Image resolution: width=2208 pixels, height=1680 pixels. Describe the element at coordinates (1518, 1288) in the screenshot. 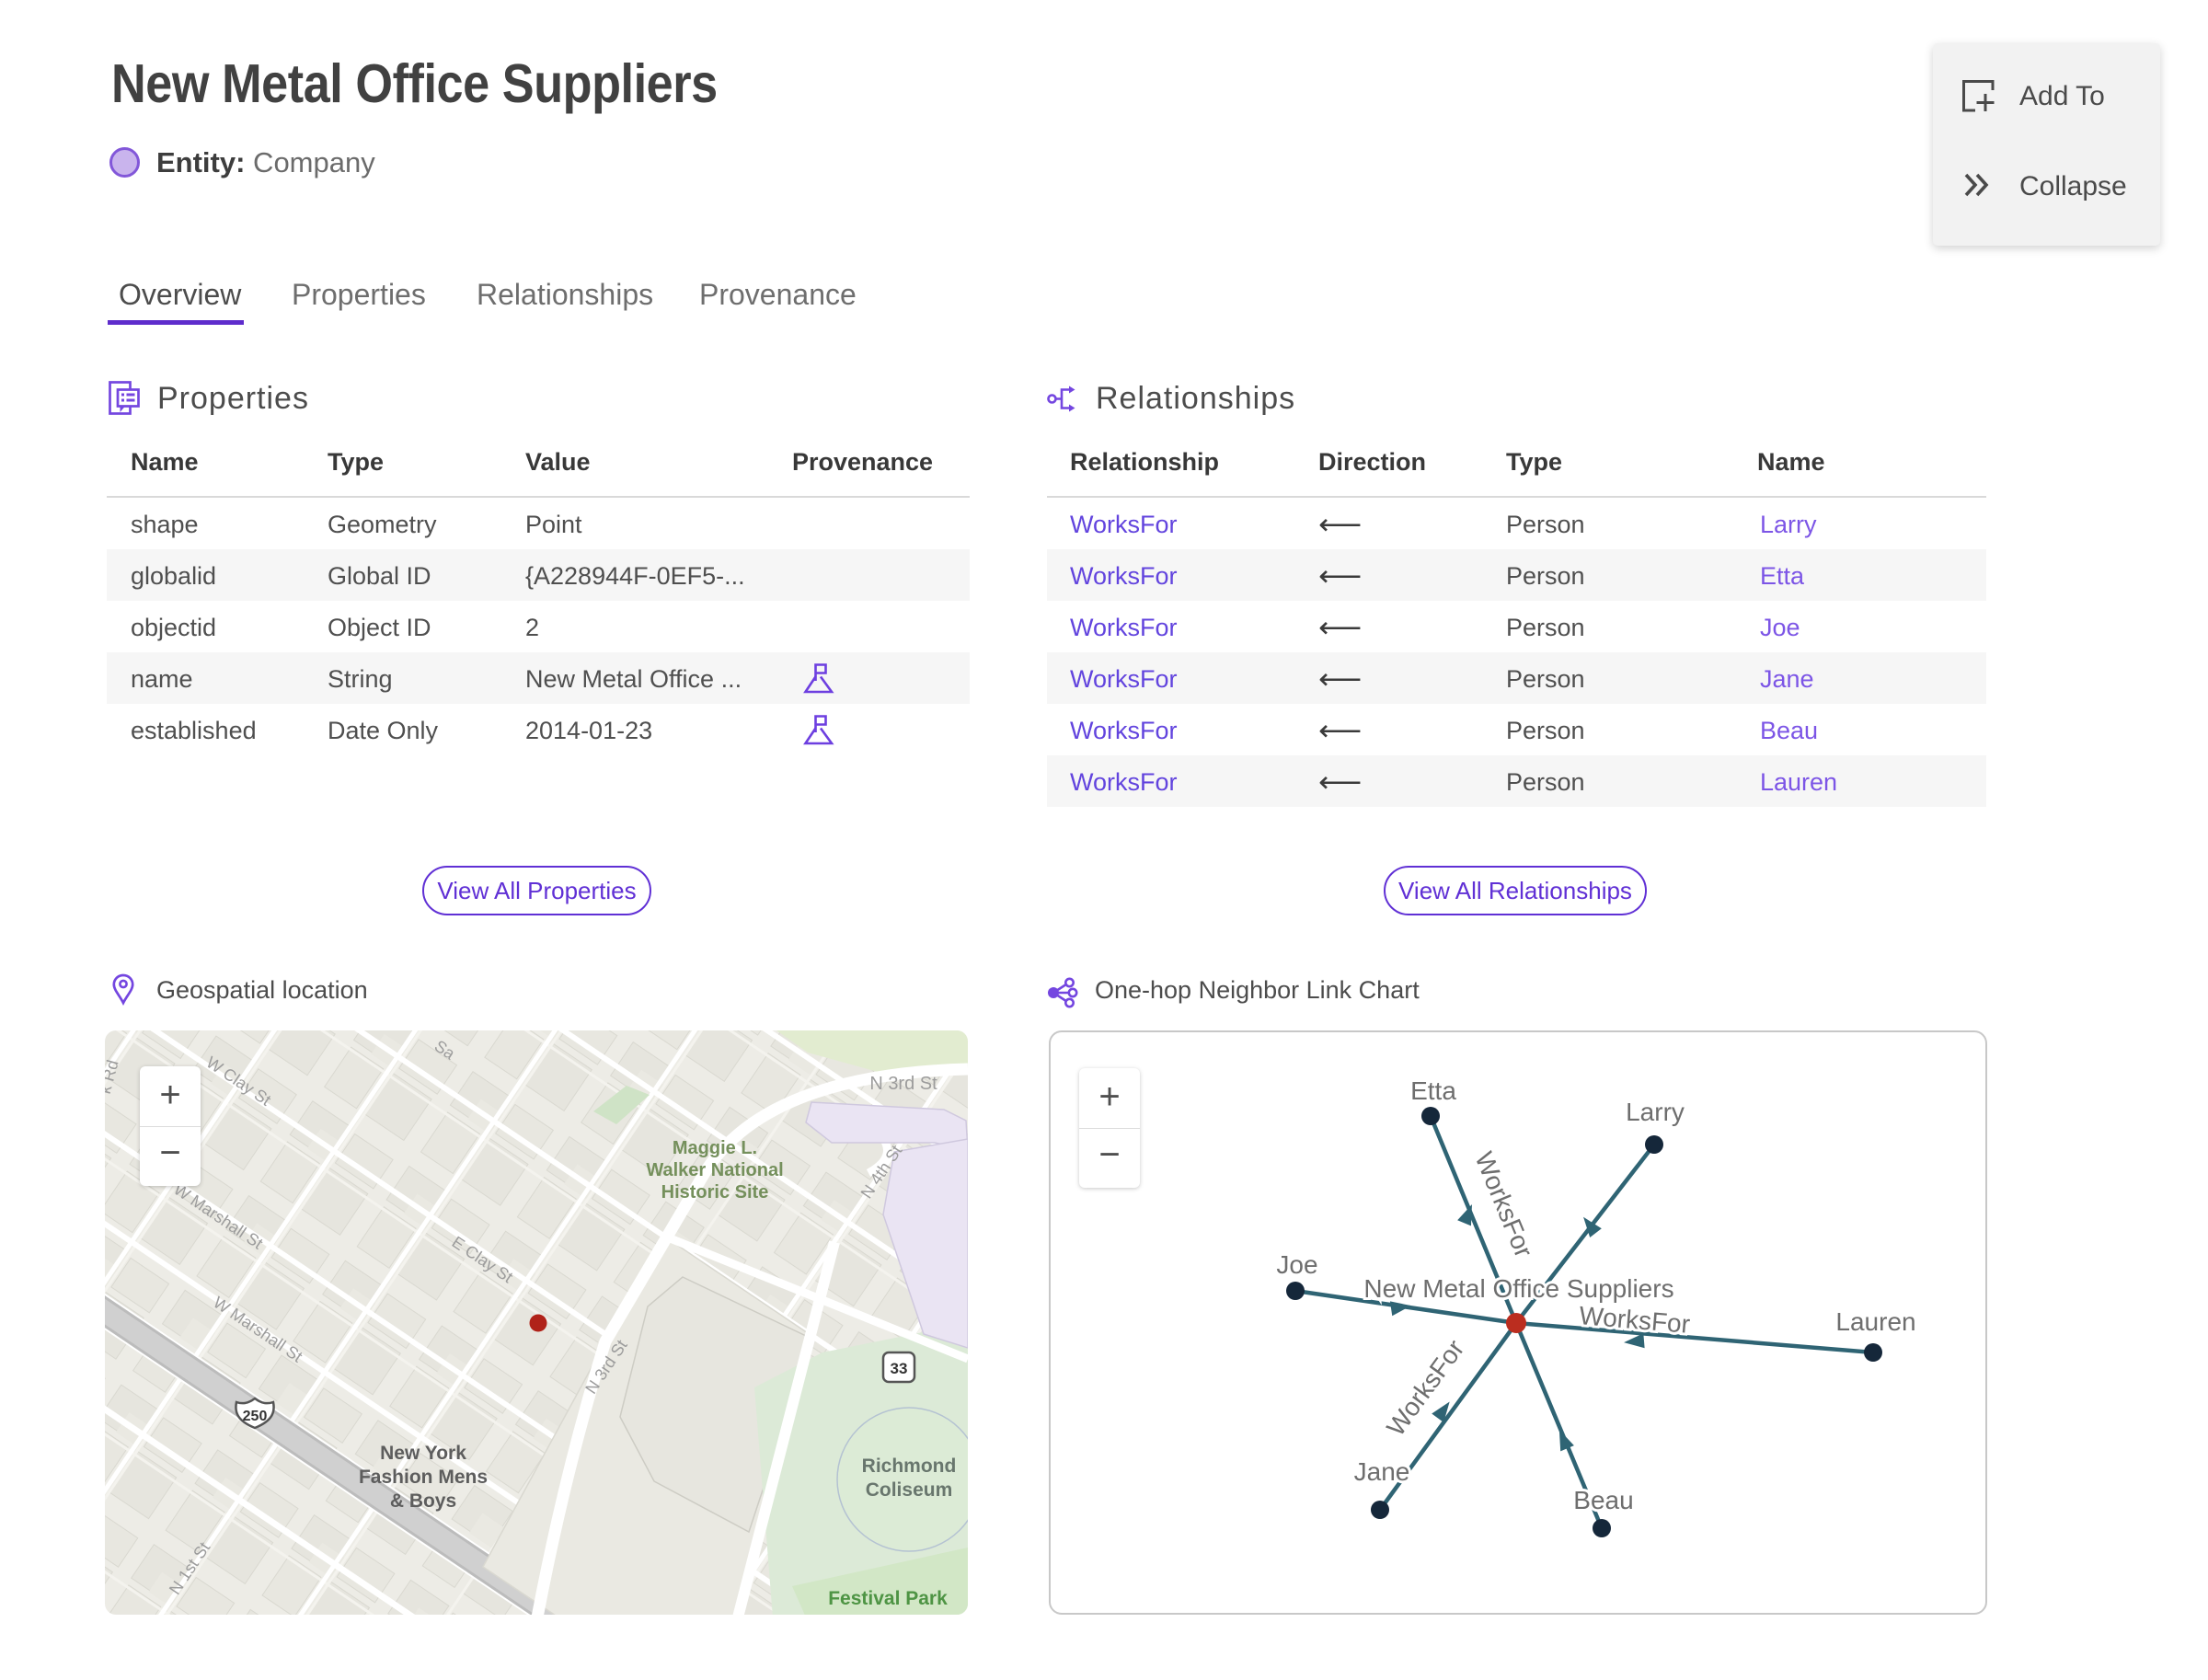

I see `svg-text: New Metal Office Suppliers` at that location.